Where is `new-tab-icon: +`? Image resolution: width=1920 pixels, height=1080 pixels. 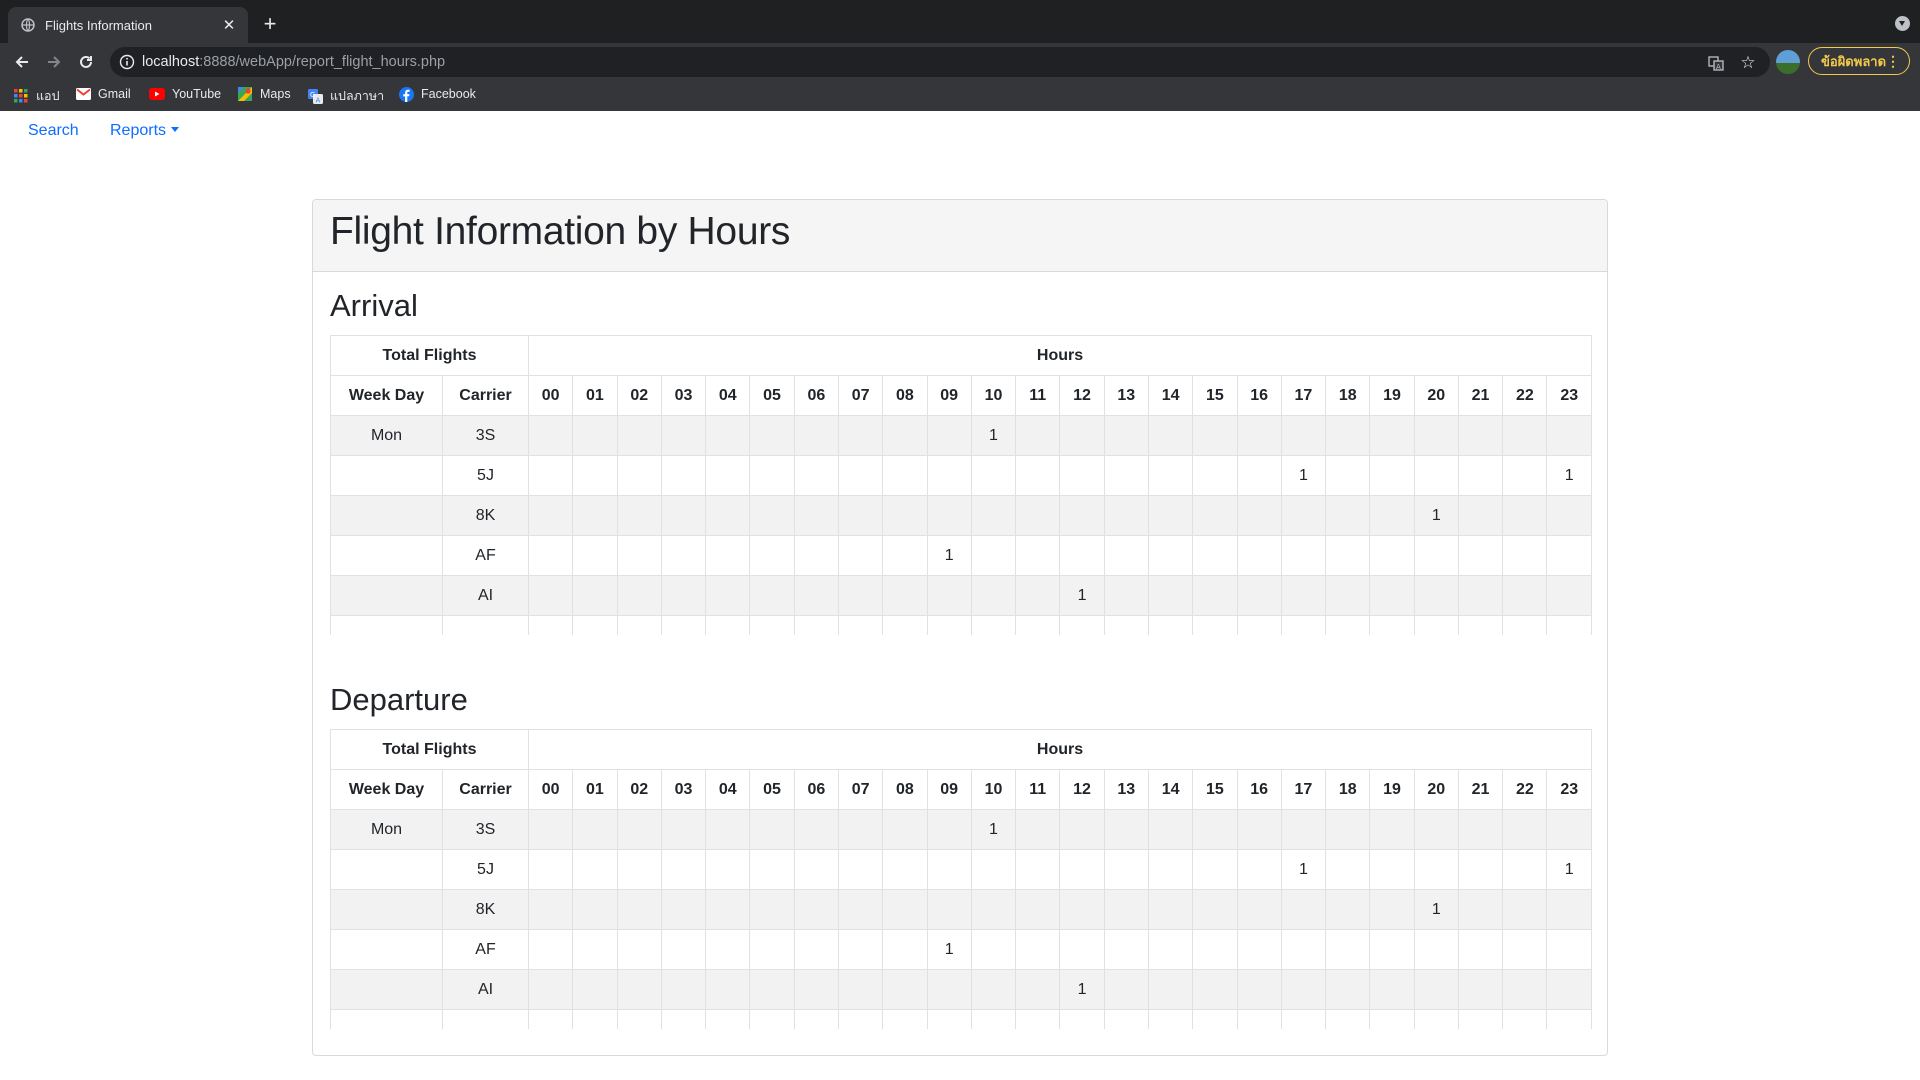
new-tab-icon: + is located at coordinates (270, 24).